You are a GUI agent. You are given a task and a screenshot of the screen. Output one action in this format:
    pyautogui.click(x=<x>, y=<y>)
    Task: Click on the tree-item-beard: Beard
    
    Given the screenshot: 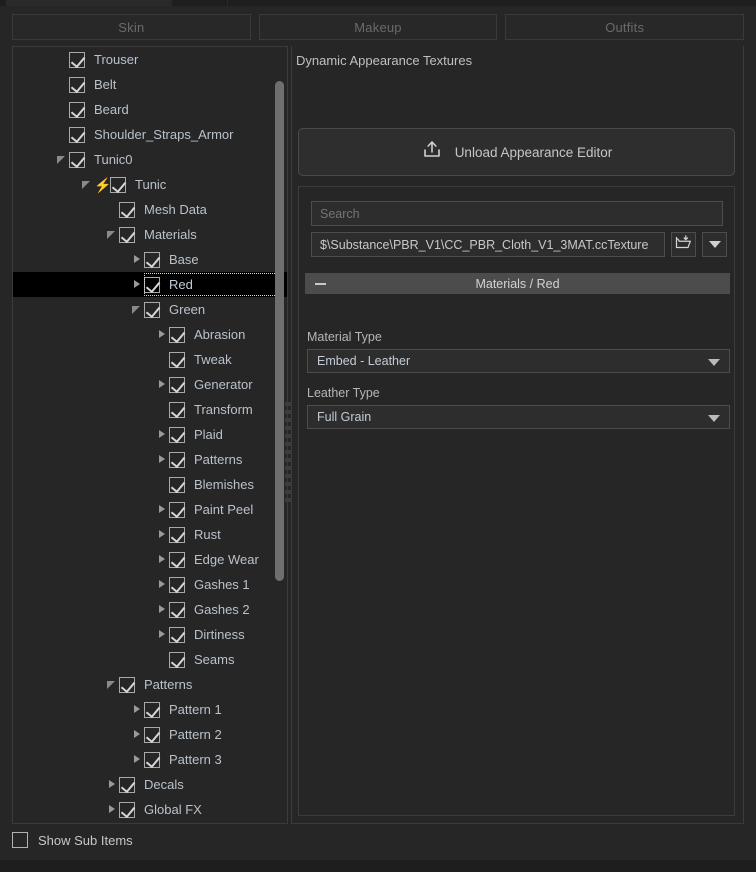 What is the action you would take?
    pyautogui.click(x=150, y=109)
    